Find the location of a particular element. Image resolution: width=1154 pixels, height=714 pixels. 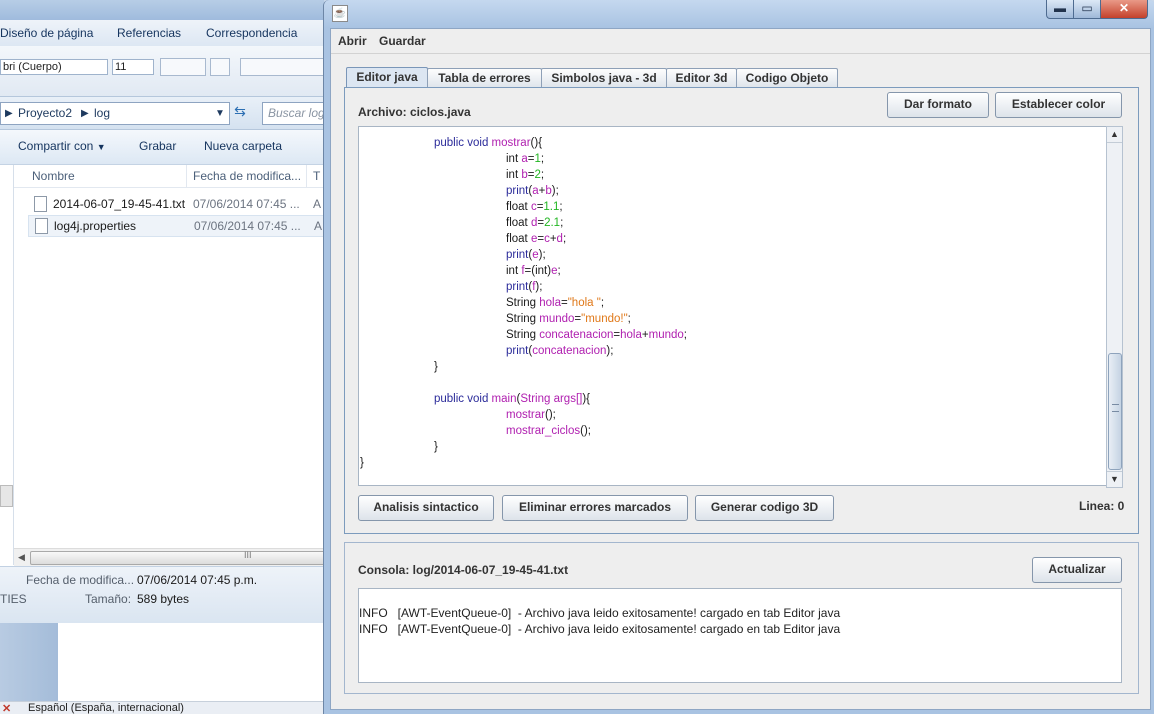

scroll-up-icon: ▲ is located at coordinates (1114, 135).